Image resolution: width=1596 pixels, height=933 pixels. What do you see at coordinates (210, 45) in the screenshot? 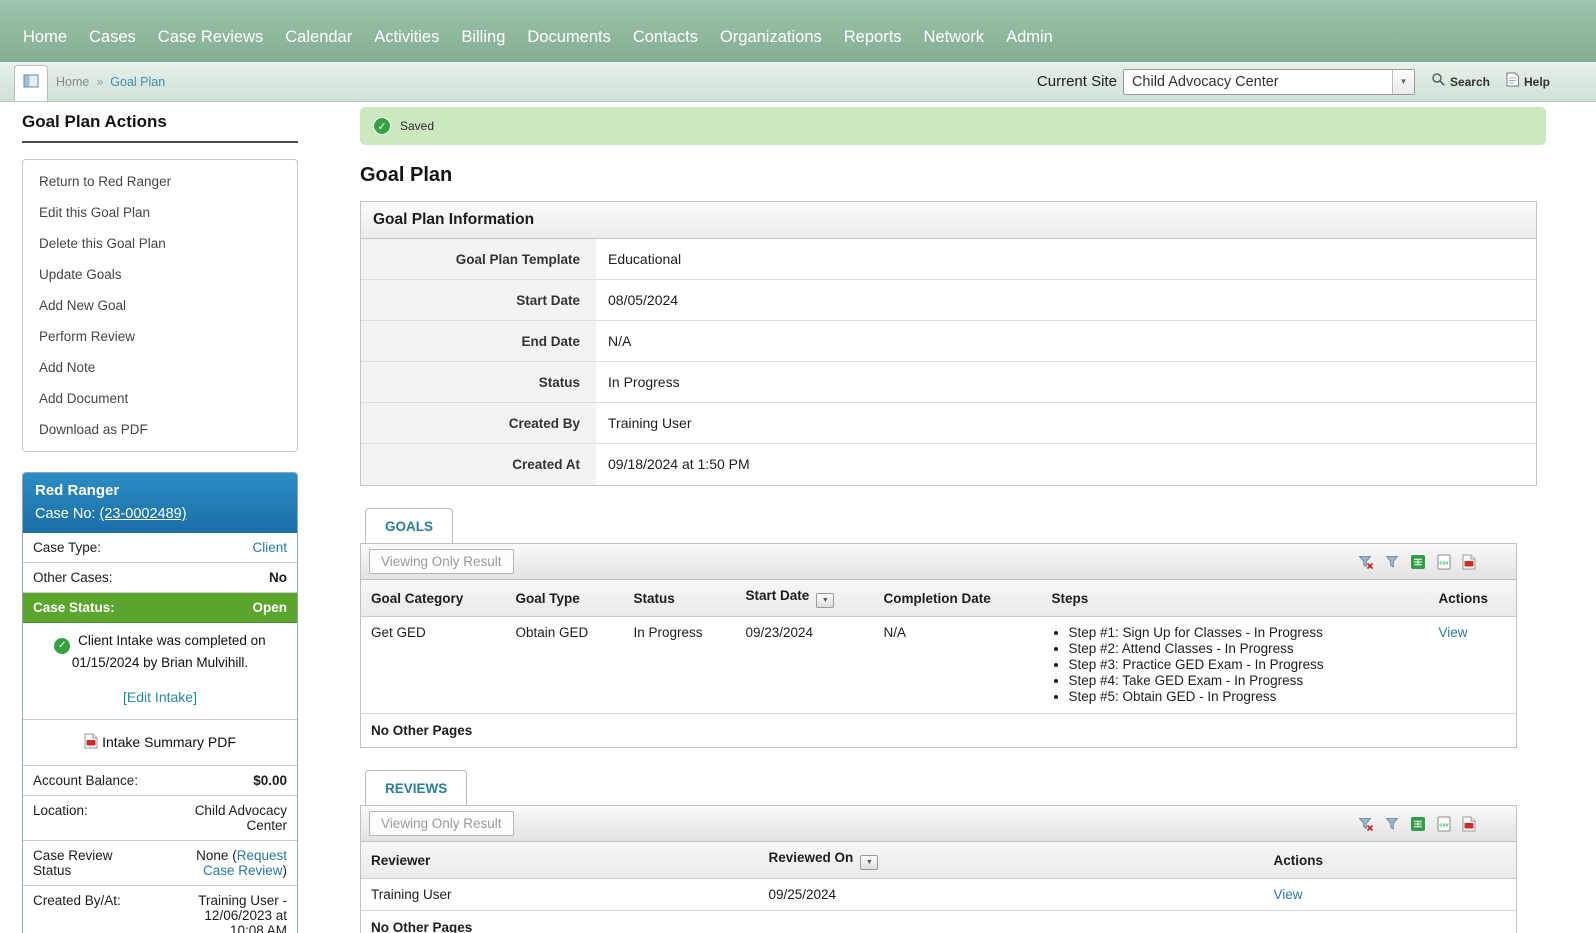
I see `nav-item-case-reviews: Case Reviews` at bounding box center [210, 45].